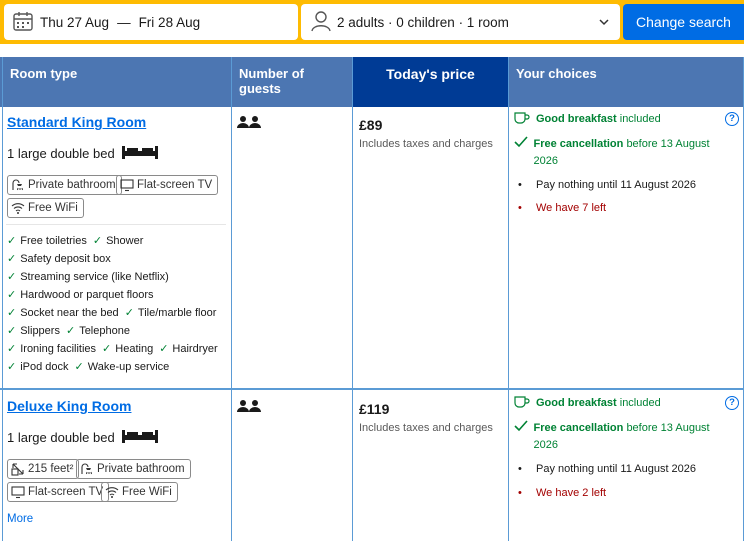 This screenshot has width=744, height=541. I want to click on facility-label: Private bathroom, so click(141, 469).